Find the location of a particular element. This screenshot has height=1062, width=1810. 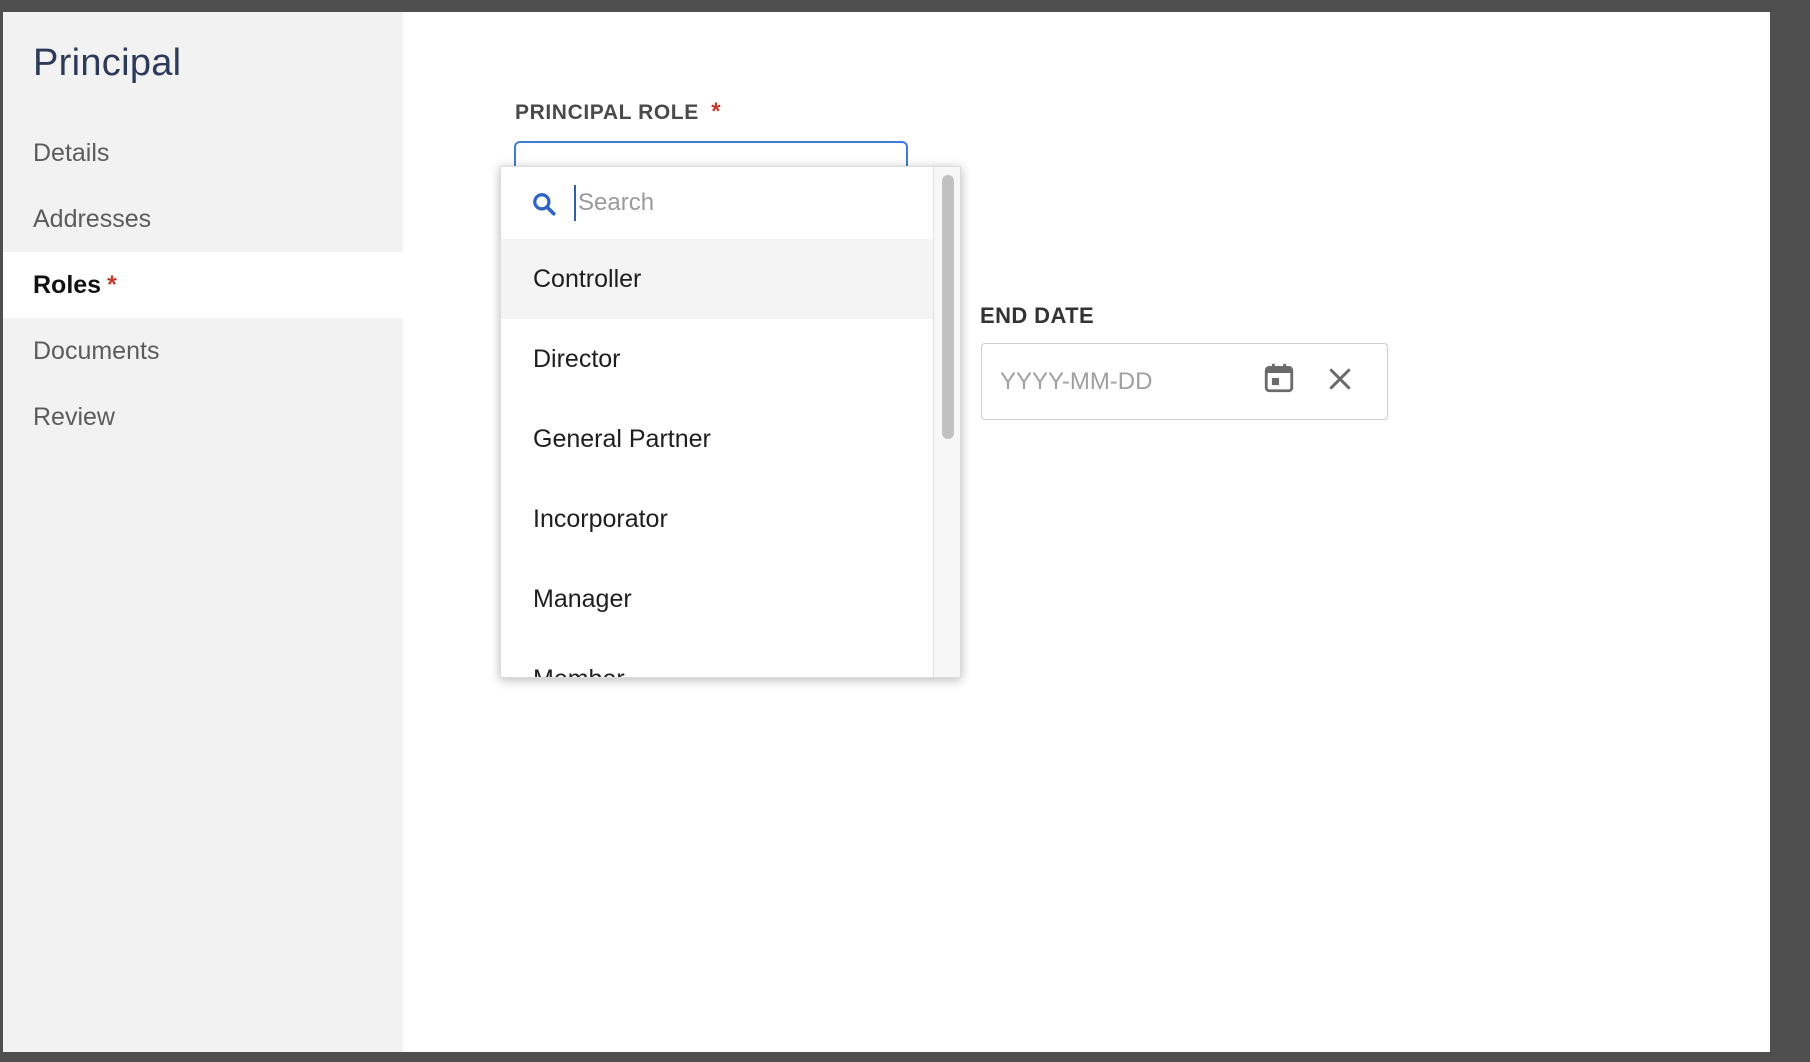

sidebar-title: Principal is located at coordinates (107, 63).